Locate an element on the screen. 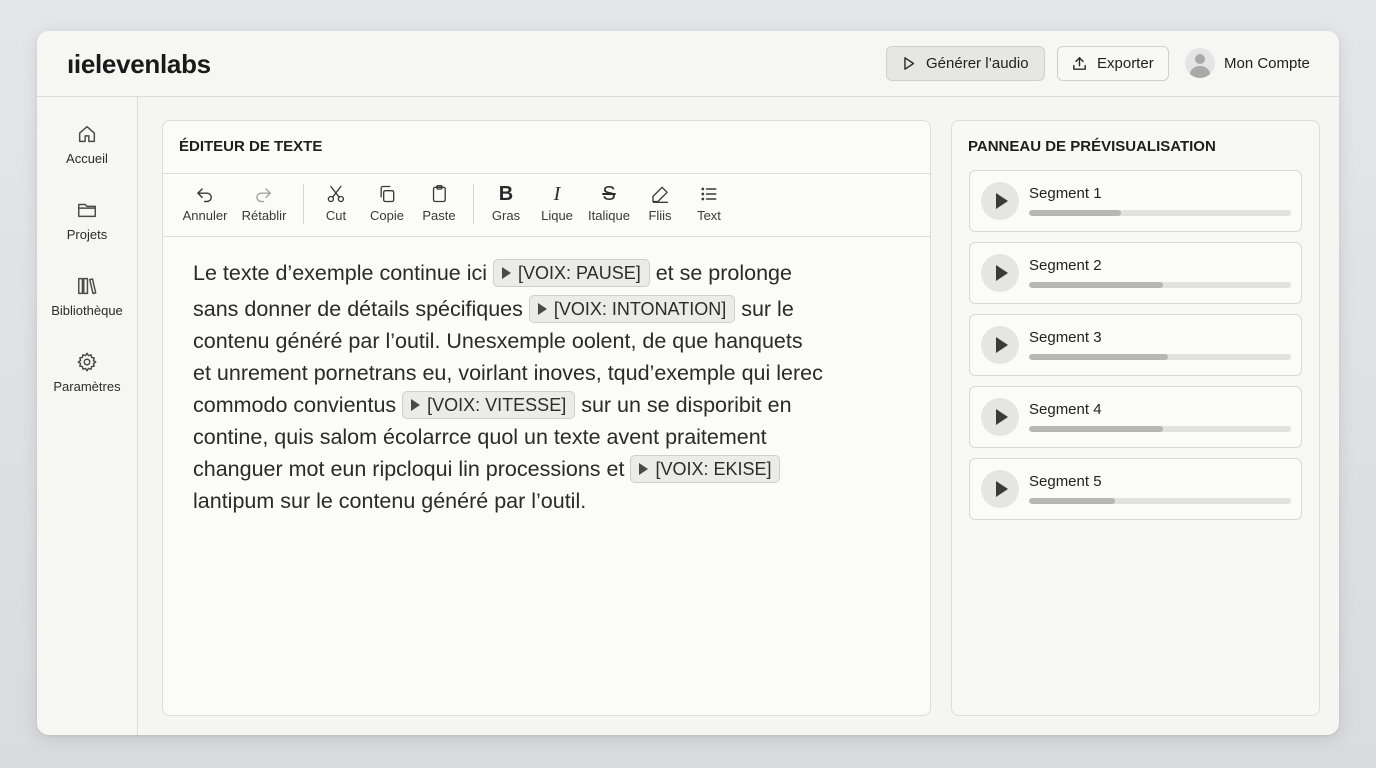 The image size is (1376, 768). toolbar-divider is located at coordinates (303, 204).